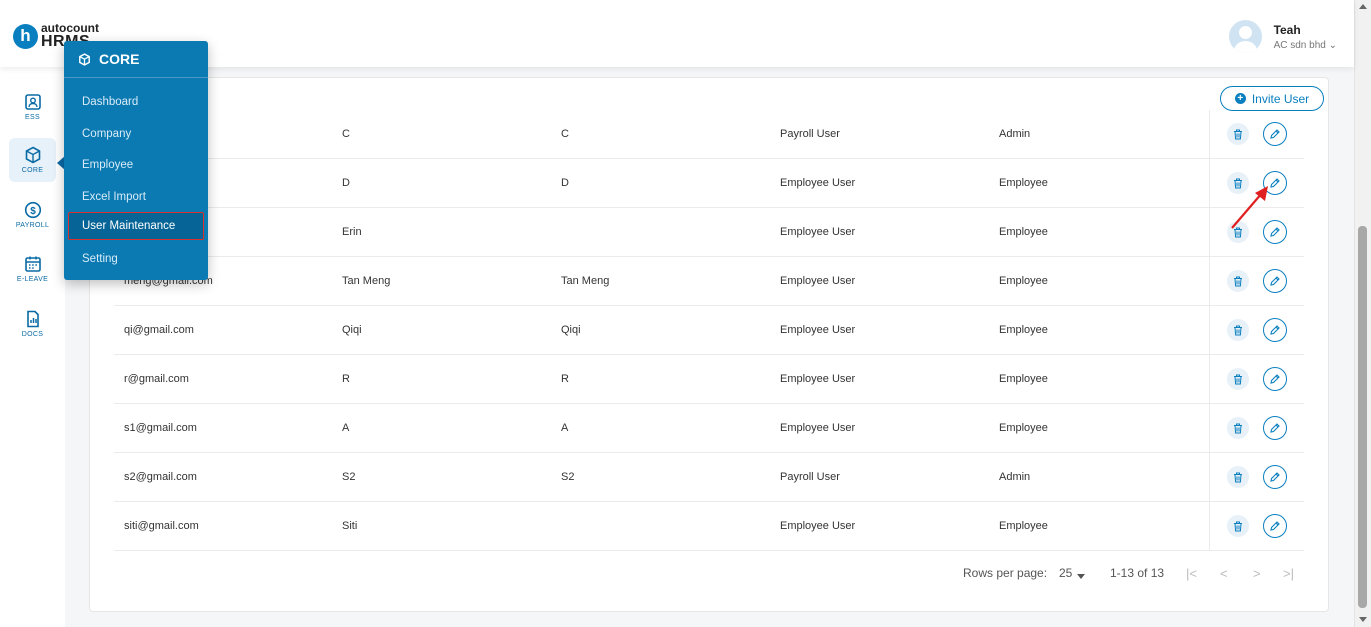 Image resolution: width=1371 pixels, height=627 pixels. Describe the element at coordinates (1065, 573) in the screenshot. I see `rows-per-page-select: 25` at that location.